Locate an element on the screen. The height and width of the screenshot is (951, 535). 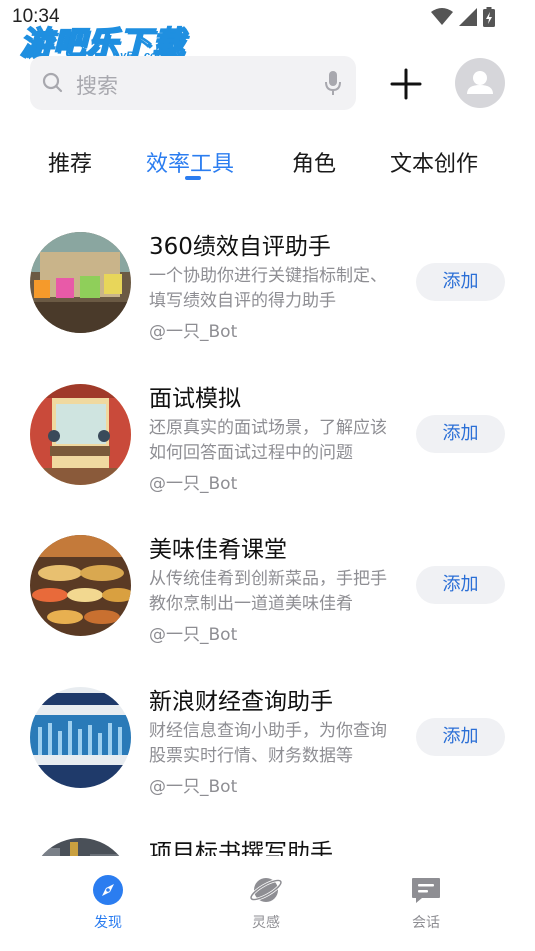
bot-name: 美味佳肴课堂 is located at coordinates (218, 550).